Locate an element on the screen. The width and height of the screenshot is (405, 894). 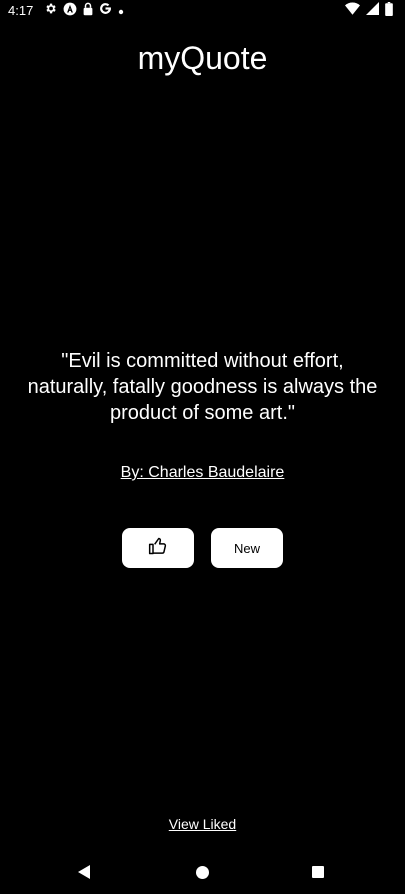
status-time: 4:17 is located at coordinates (21, 10).